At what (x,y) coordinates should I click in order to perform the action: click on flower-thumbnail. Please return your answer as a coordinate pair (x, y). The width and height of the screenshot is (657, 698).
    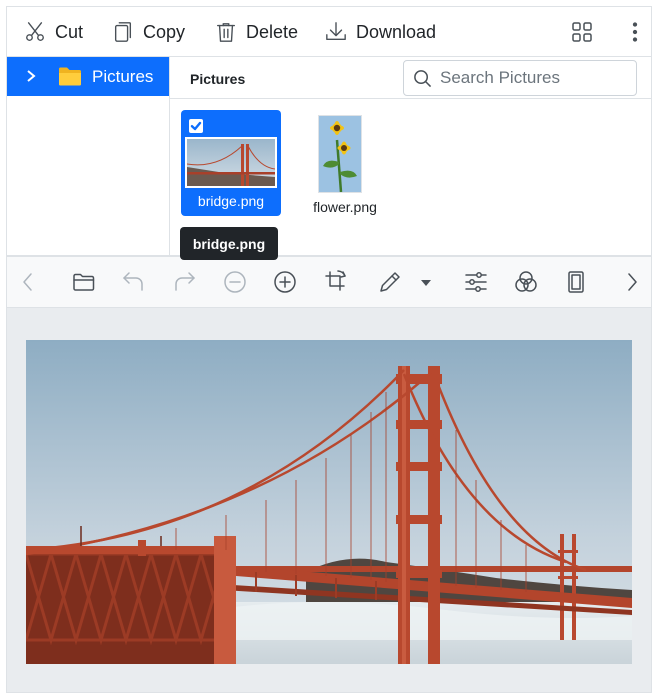
    Looking at the image, I should click on (340, 154).